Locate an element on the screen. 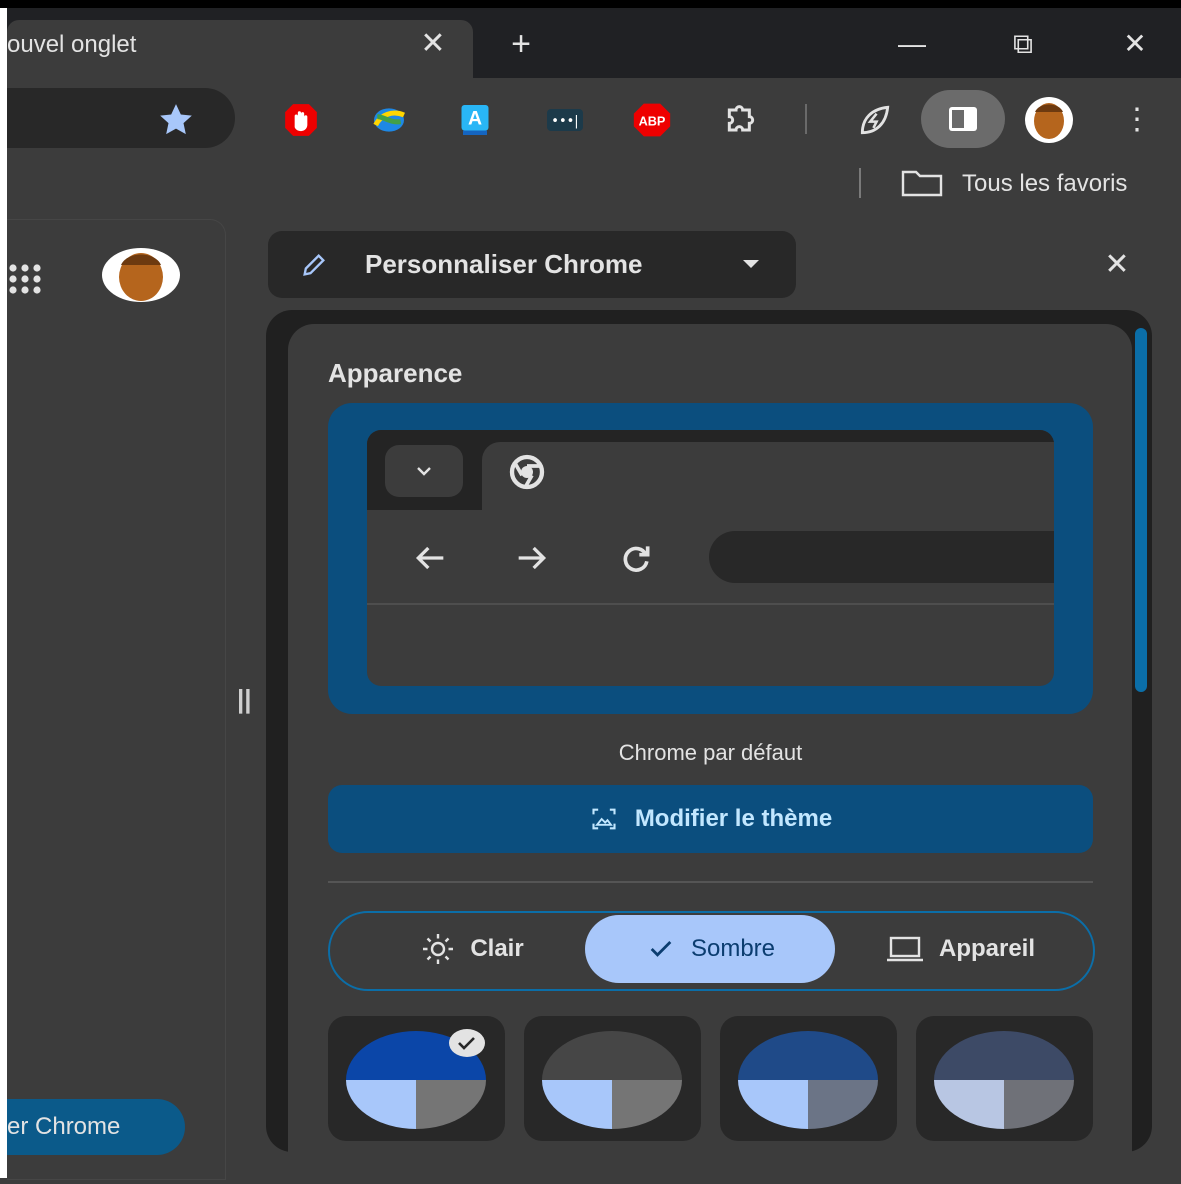 The width and height of the screenshot is (1181, 1184). appearance-heading: Apparence is located at coordinates (395, 373).